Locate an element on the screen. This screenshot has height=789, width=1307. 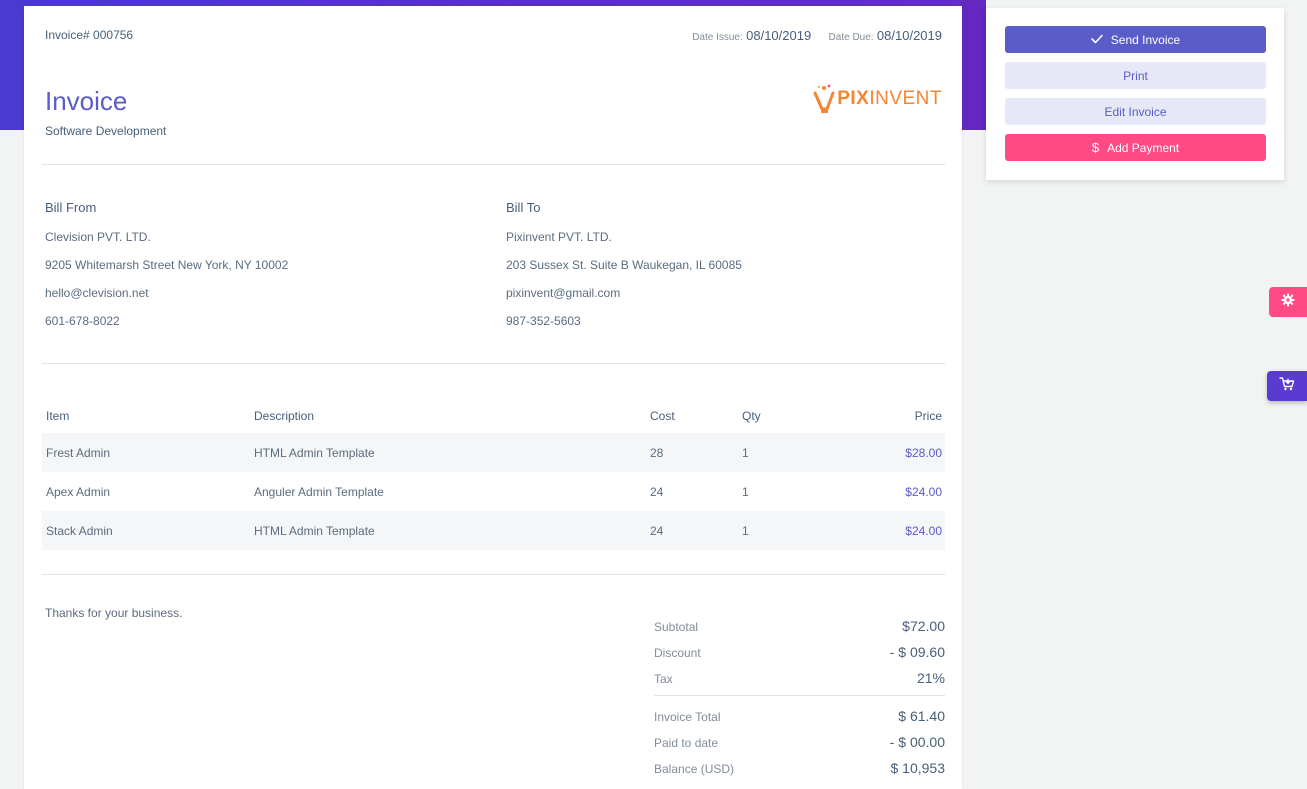
cell-item: Frest Admin is located at coordinates (78, 452).